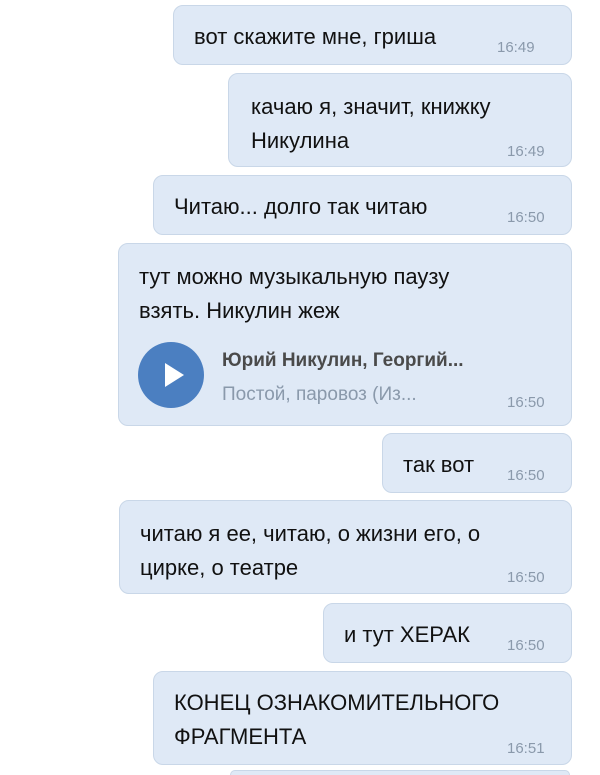  What do you see at coordinates (301, 206) in the screenshot?
I see `message-text: Читаю... долго так читаю` at bounding box center [301, 206].